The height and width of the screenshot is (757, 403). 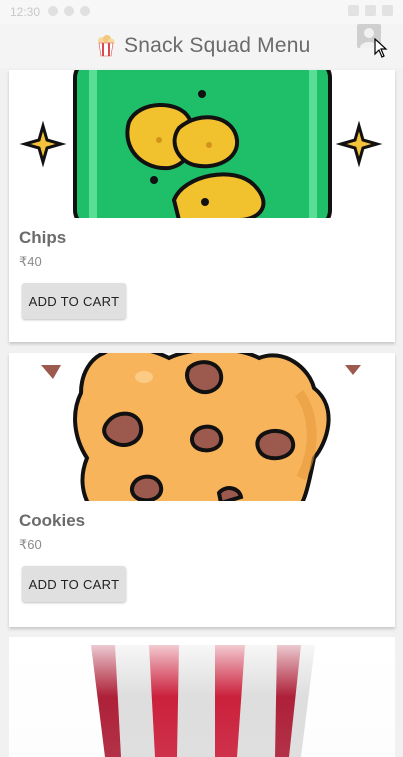 What do you see at coordinates (106, 46) in the screenshot?
I see `popcorn-icon` at bounding box center [106, 46].